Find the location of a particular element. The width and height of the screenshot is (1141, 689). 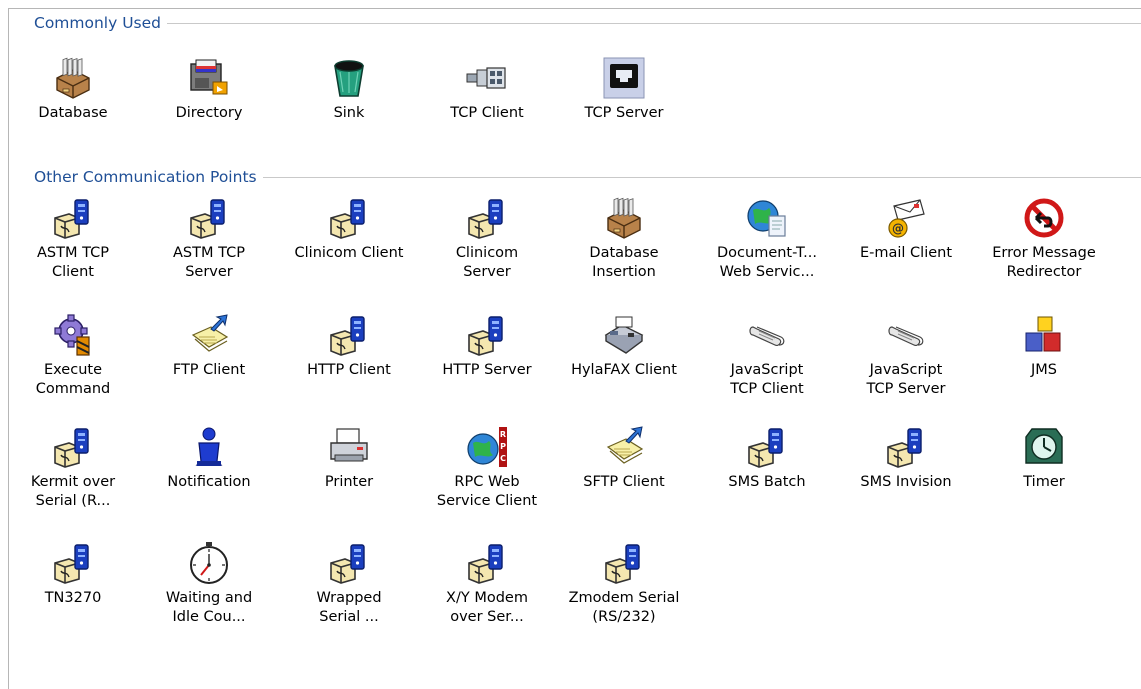

palette-item-error-message-redirector: Error Message Redirector is located at coordinates (1044, 239).